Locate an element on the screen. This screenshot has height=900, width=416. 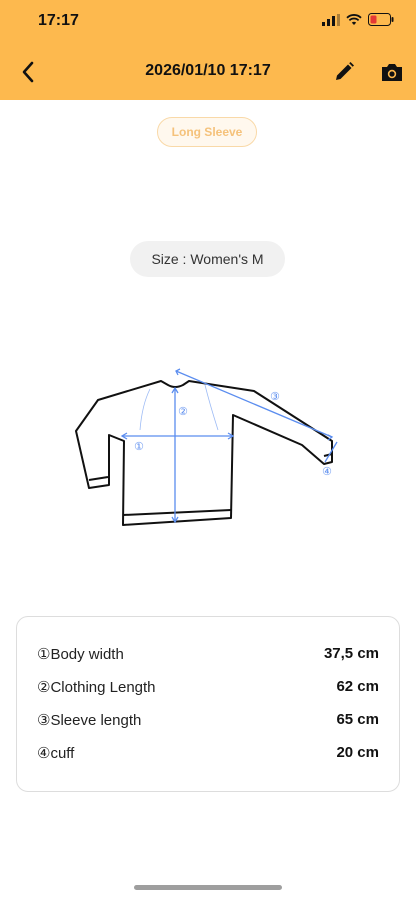
sweater-outline is located at coordinates (204, 453).